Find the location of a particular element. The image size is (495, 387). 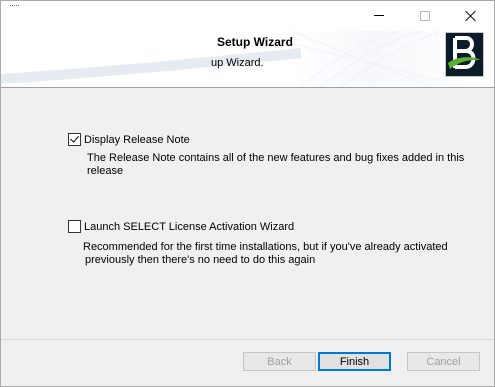

maximize-button is located at coordinates (425, 15).